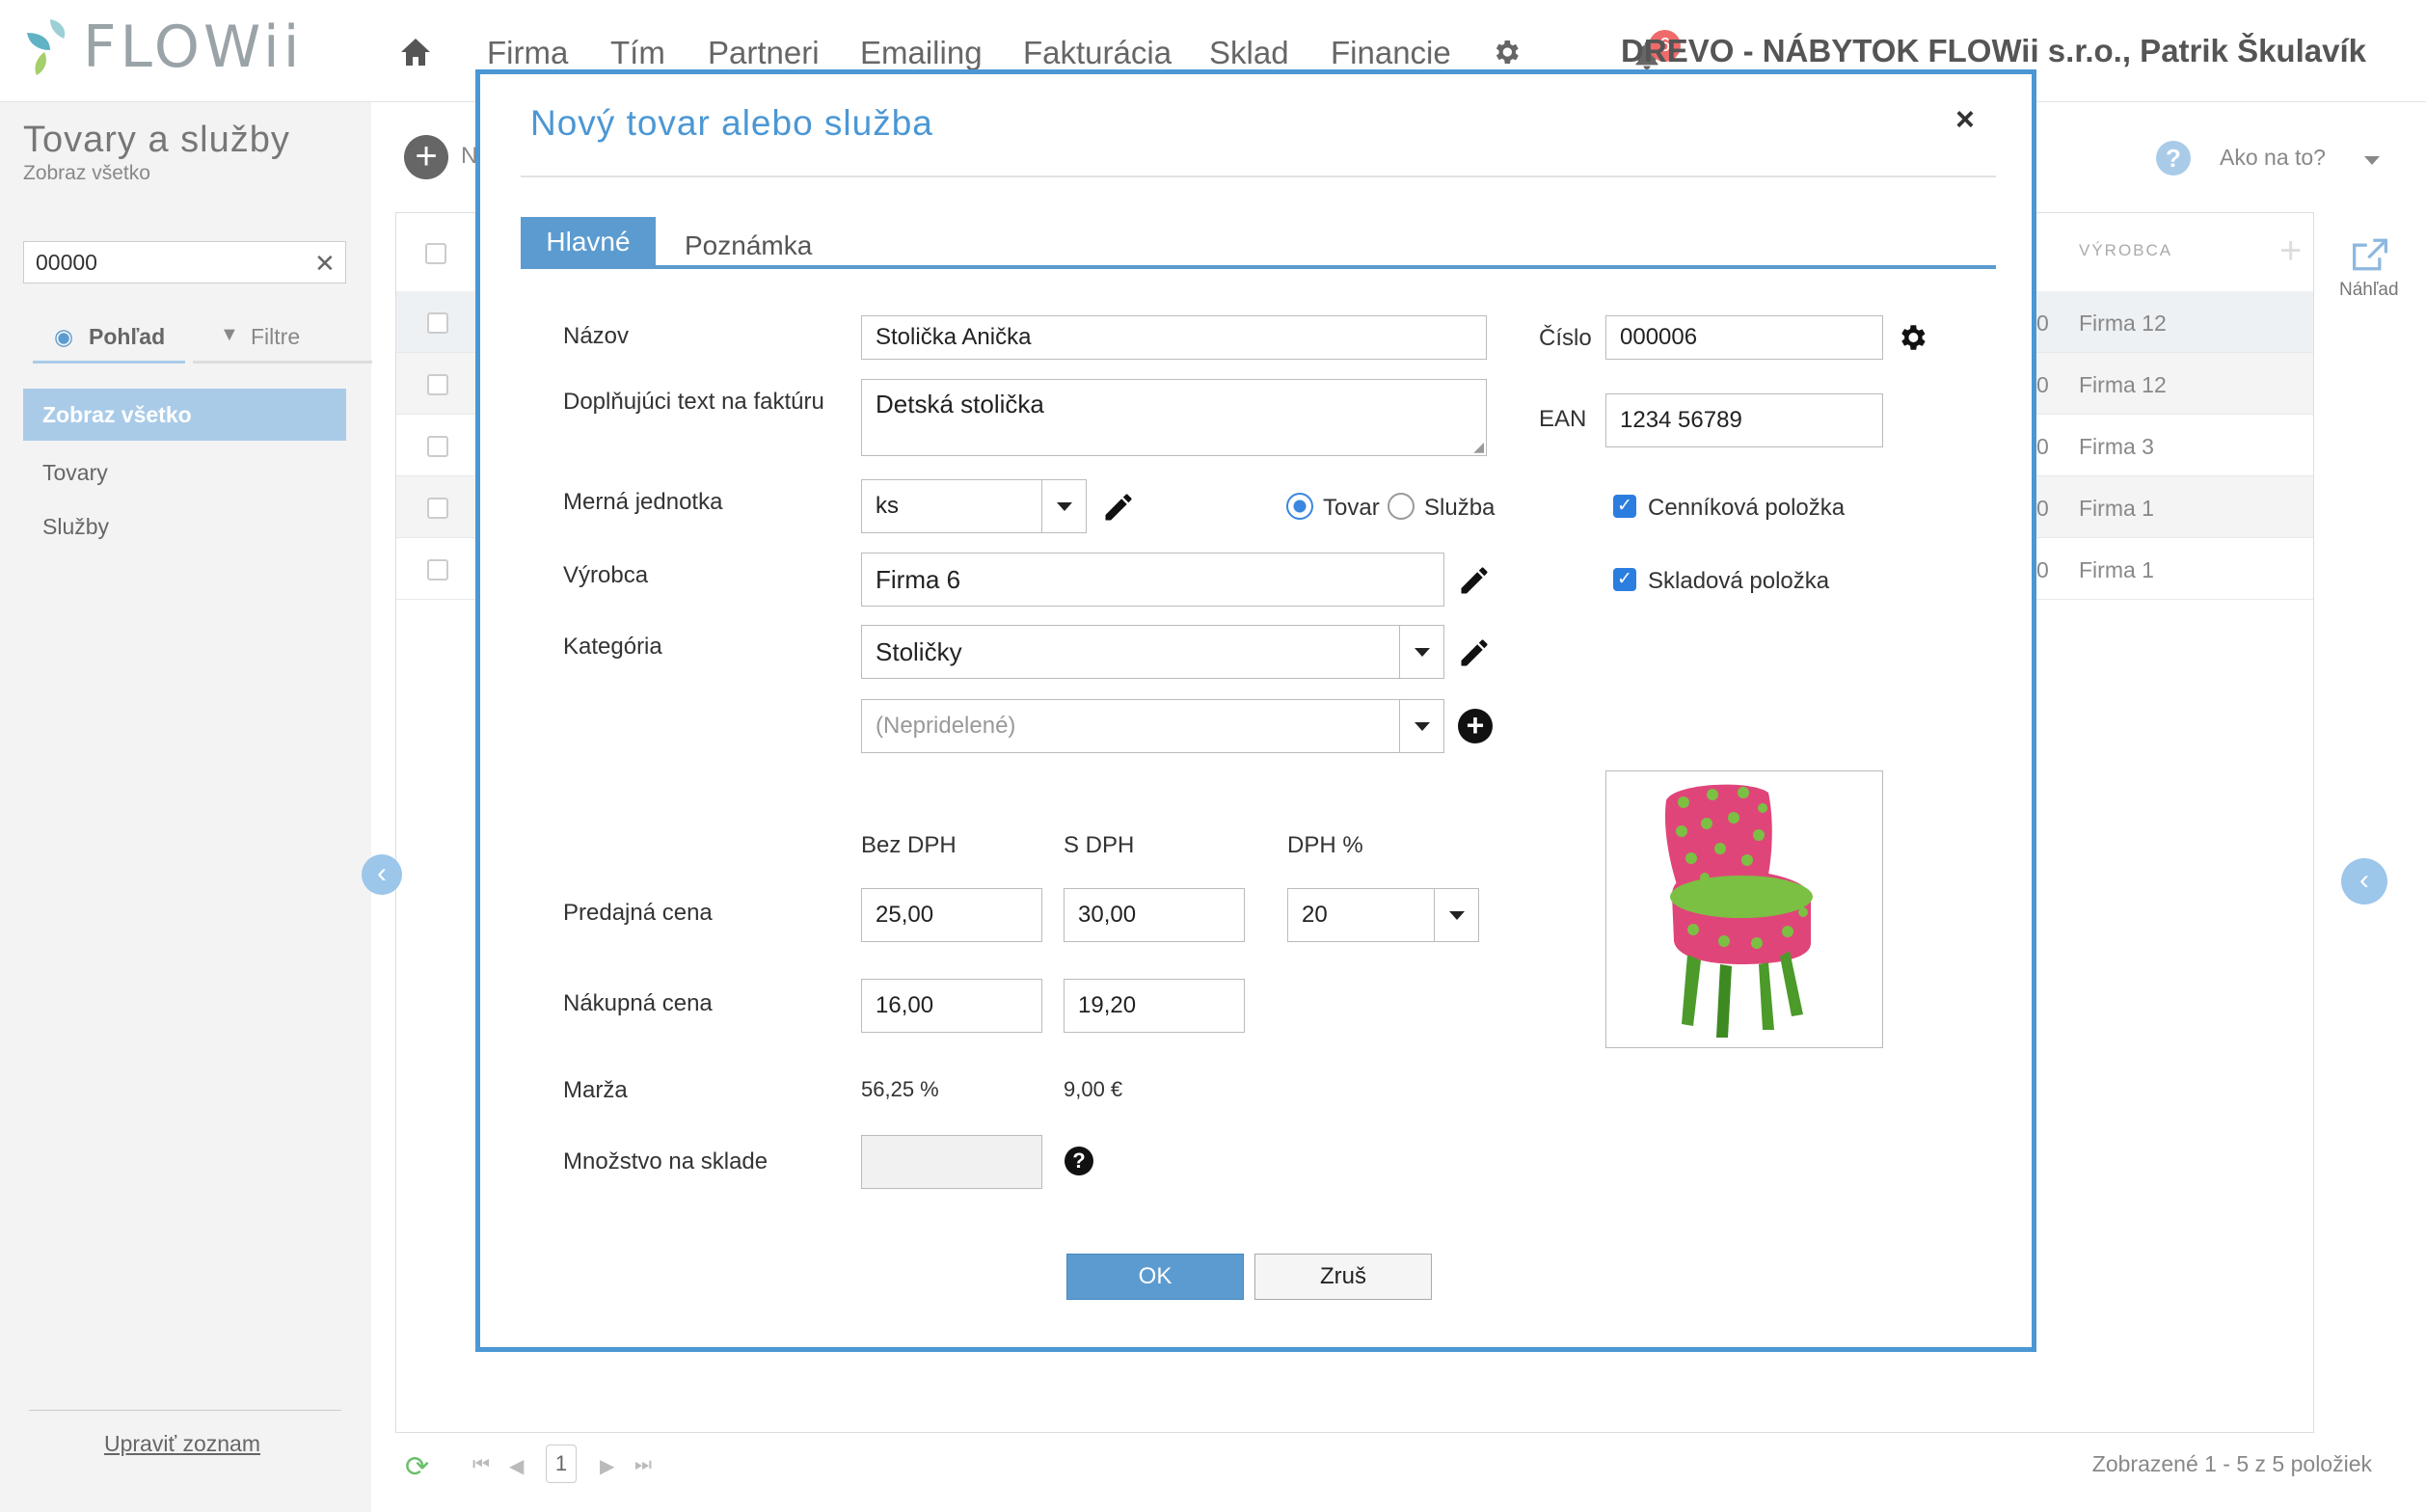  What do you see at coordinates (1155, 1277) in the screenshot?
I see `ok-button: OK` at bounding box center [1155, 1277].